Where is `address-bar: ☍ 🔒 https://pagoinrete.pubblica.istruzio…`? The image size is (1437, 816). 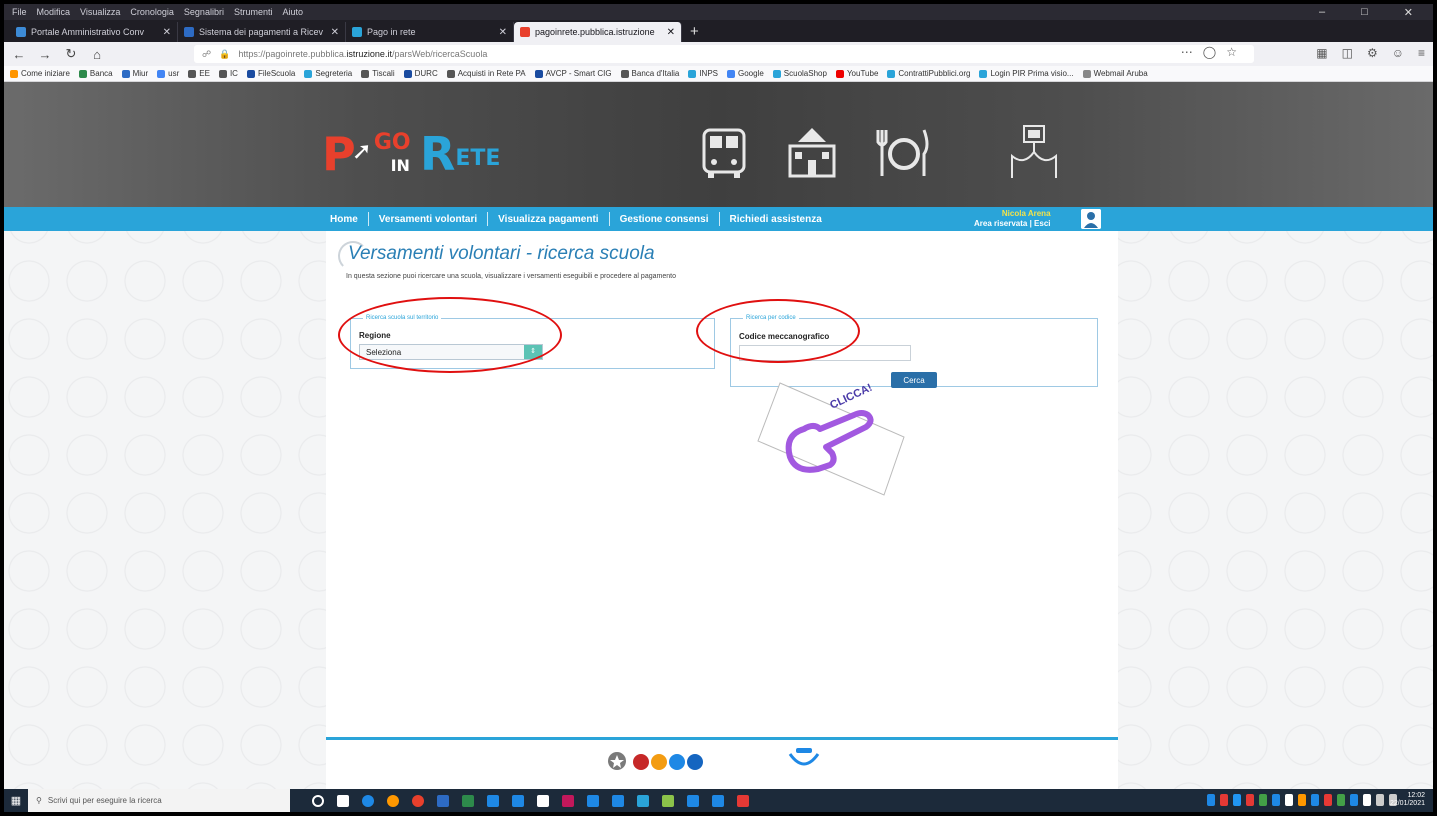 address-bar: ☍ 🔒 https://pagoinrete.pubblica.istruzio… is located at coordinates (724, 54).